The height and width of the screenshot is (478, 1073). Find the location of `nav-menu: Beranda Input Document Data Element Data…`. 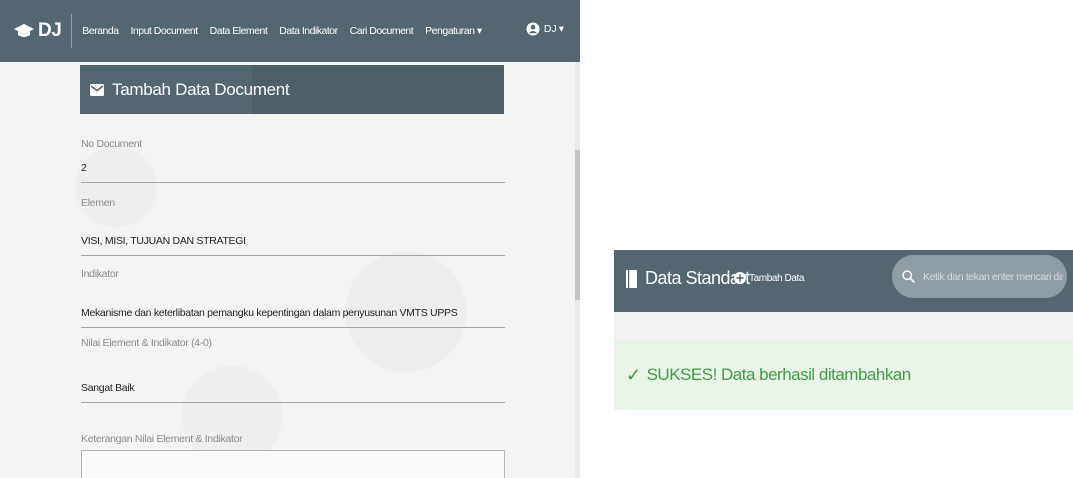

nav-menu: Beranda Input Document Data Element Data… is located at coordinates (287, 31).